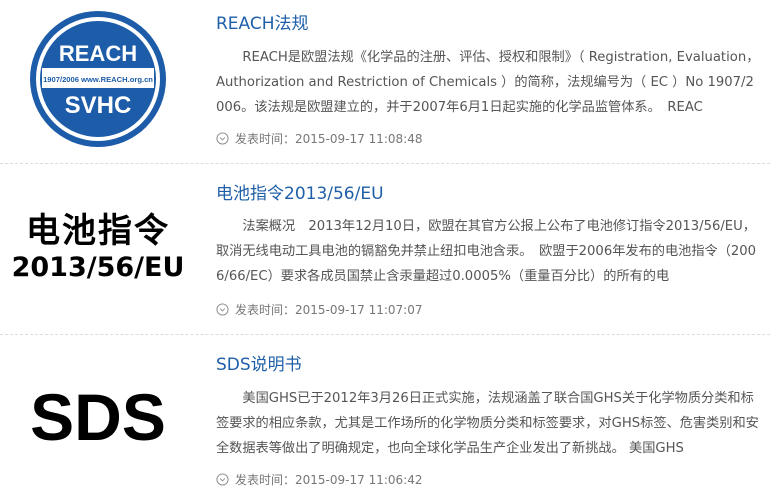 This screenshot has height=495, width=770. I want to click on article-title: SDS说明书, so click(259, 362).